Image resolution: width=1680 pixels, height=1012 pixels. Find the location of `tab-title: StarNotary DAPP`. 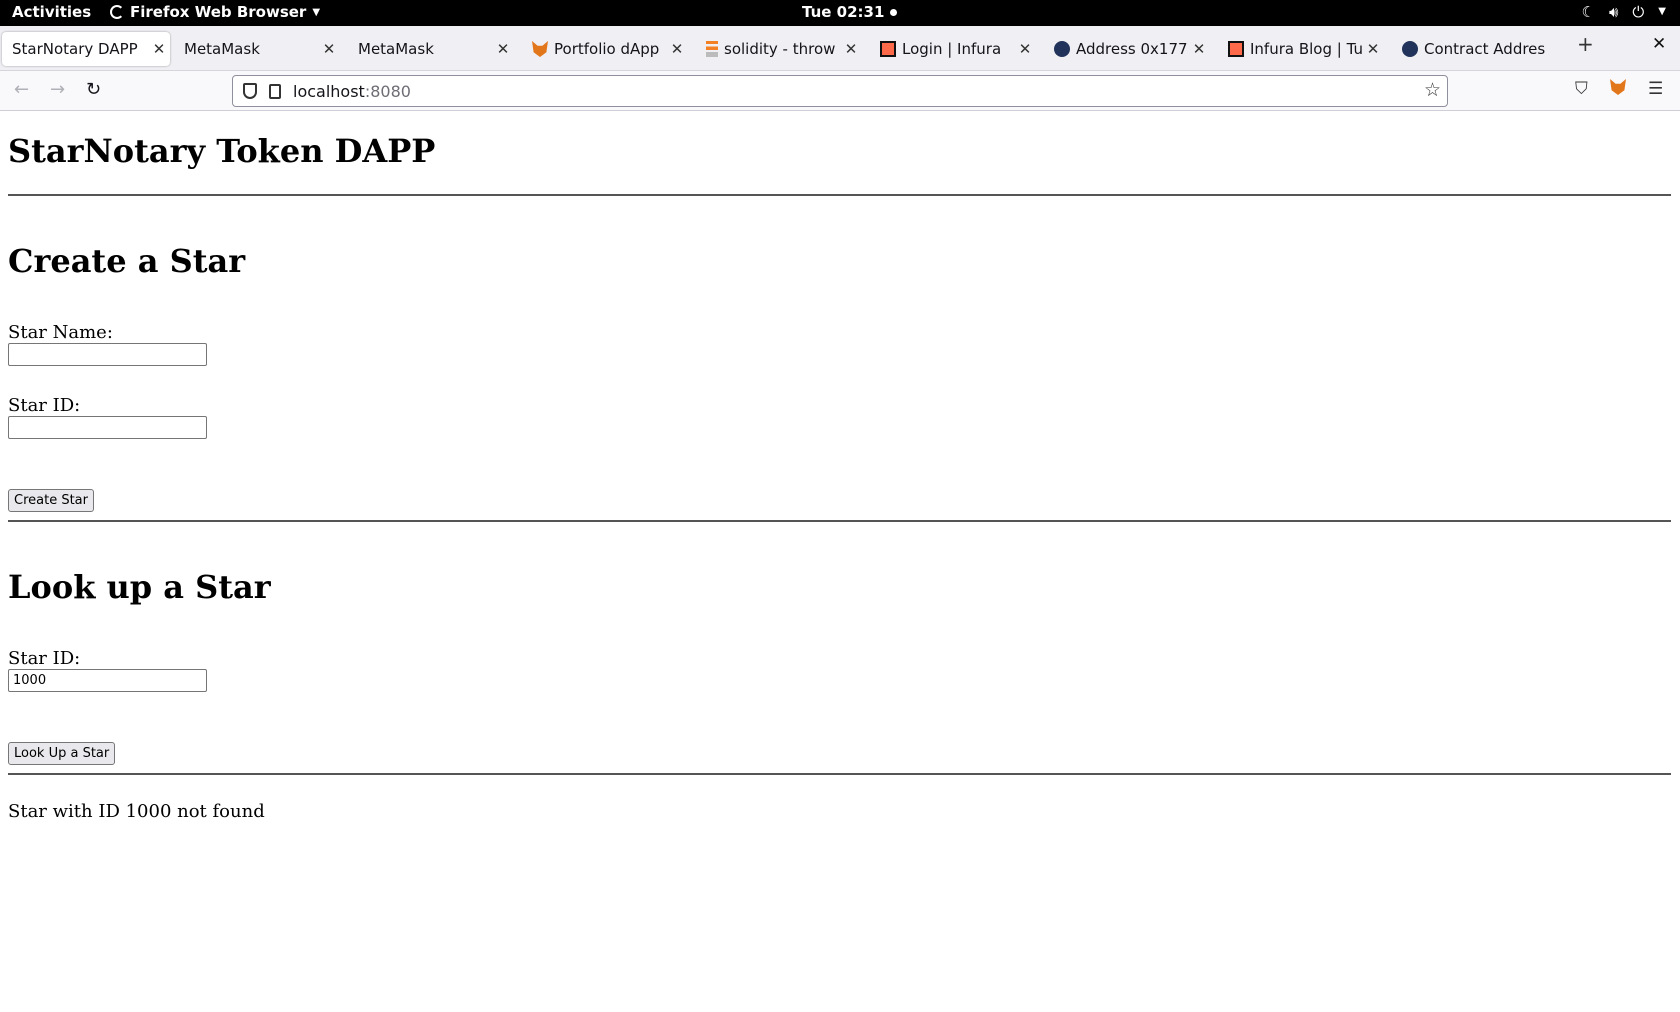

tab-title: StarNotary DAPP is located at coordinates (75, 49).